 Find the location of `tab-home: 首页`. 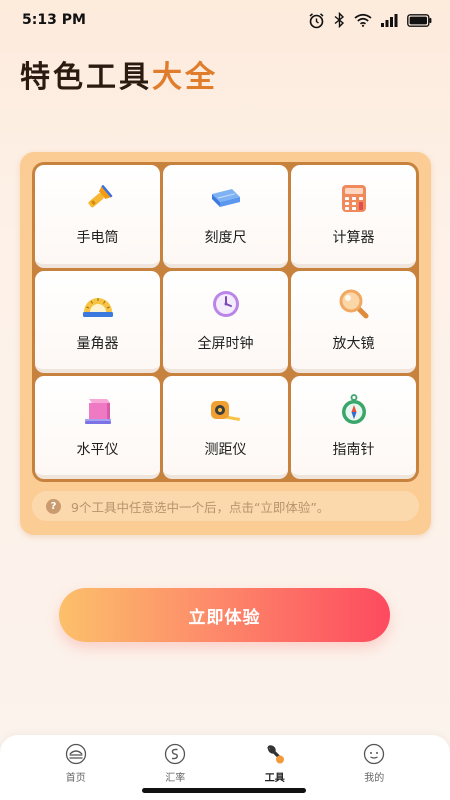

tab-home: 首页 is located at coordinates (76, 763).